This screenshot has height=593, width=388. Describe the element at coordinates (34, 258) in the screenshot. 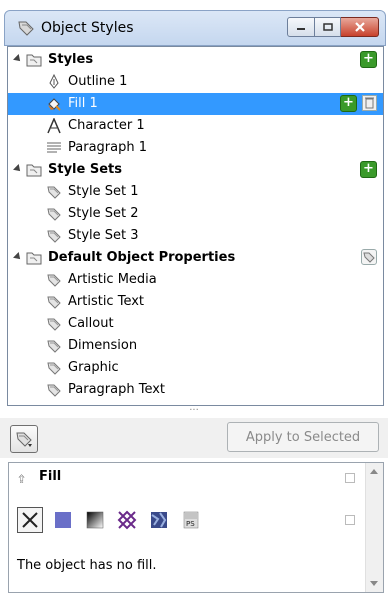

I see `folder-defaults-icon` at that location.